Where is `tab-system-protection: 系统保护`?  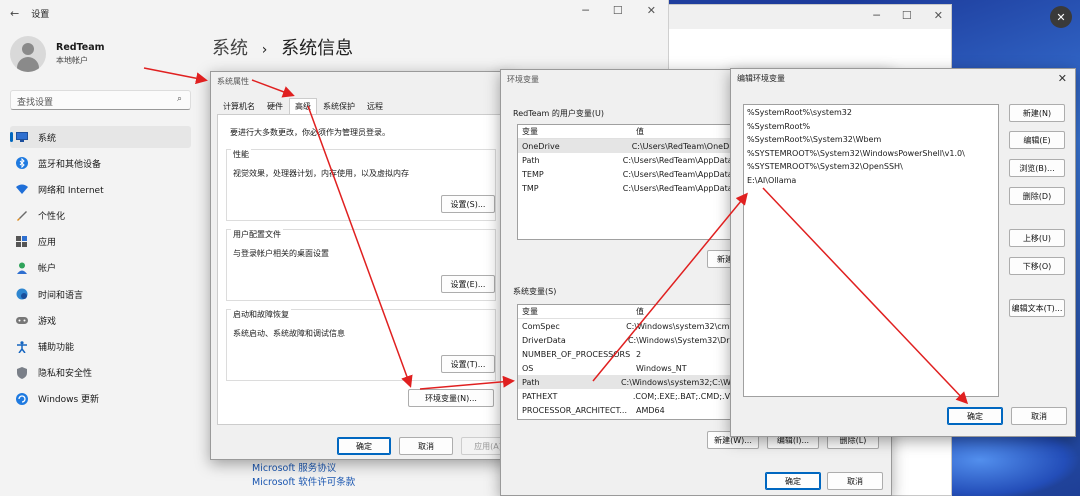
tab-system-protection: 系统保护 is located at coordinates (339, 106).